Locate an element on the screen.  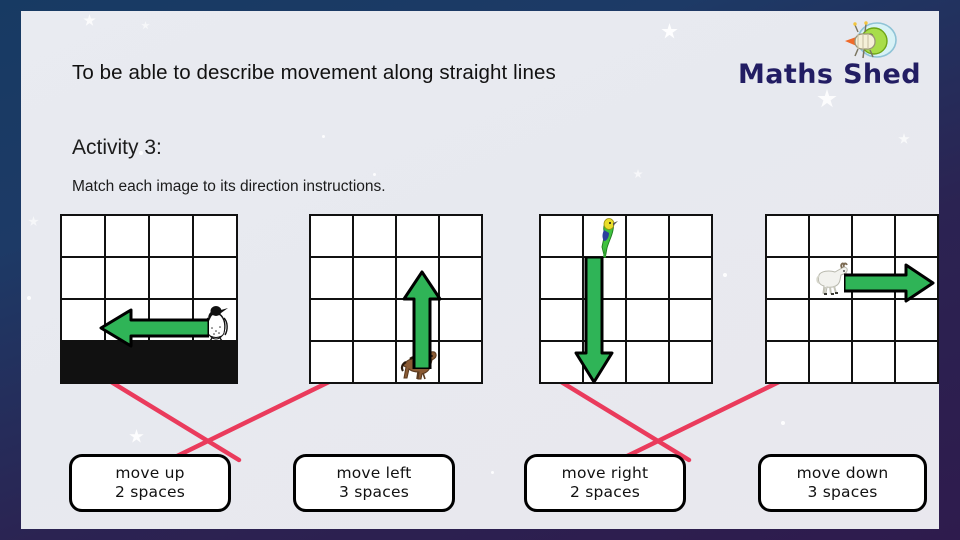
answer-box-3: move right 2 spaces is located at coordinates (605, 483).